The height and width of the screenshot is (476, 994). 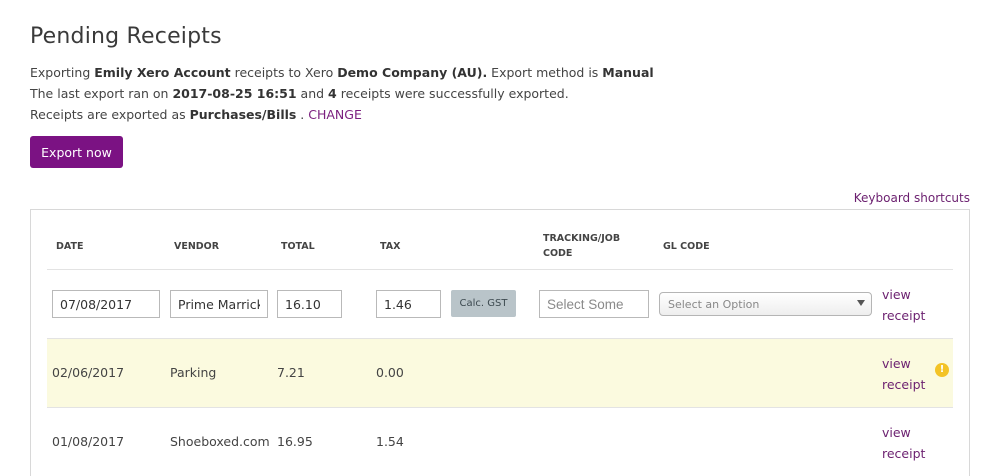 What do you see at coordinates (714, 304) in the screenshot?
I see `gl-code-placeholder: Select an Option` at bounding box center [714, 304].